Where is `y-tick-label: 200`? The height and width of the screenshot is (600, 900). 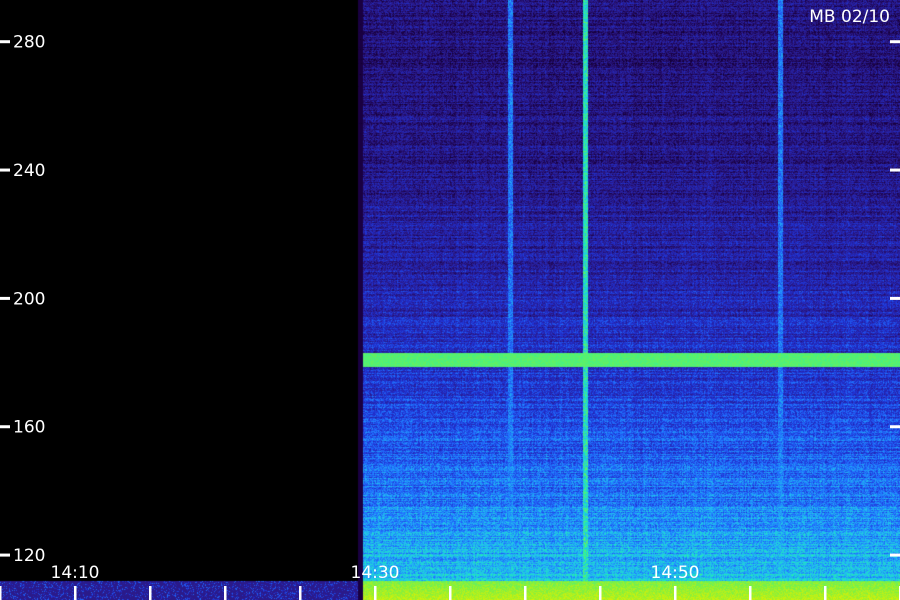
y-tick-label: 200 is located at coordinates (29, 299).